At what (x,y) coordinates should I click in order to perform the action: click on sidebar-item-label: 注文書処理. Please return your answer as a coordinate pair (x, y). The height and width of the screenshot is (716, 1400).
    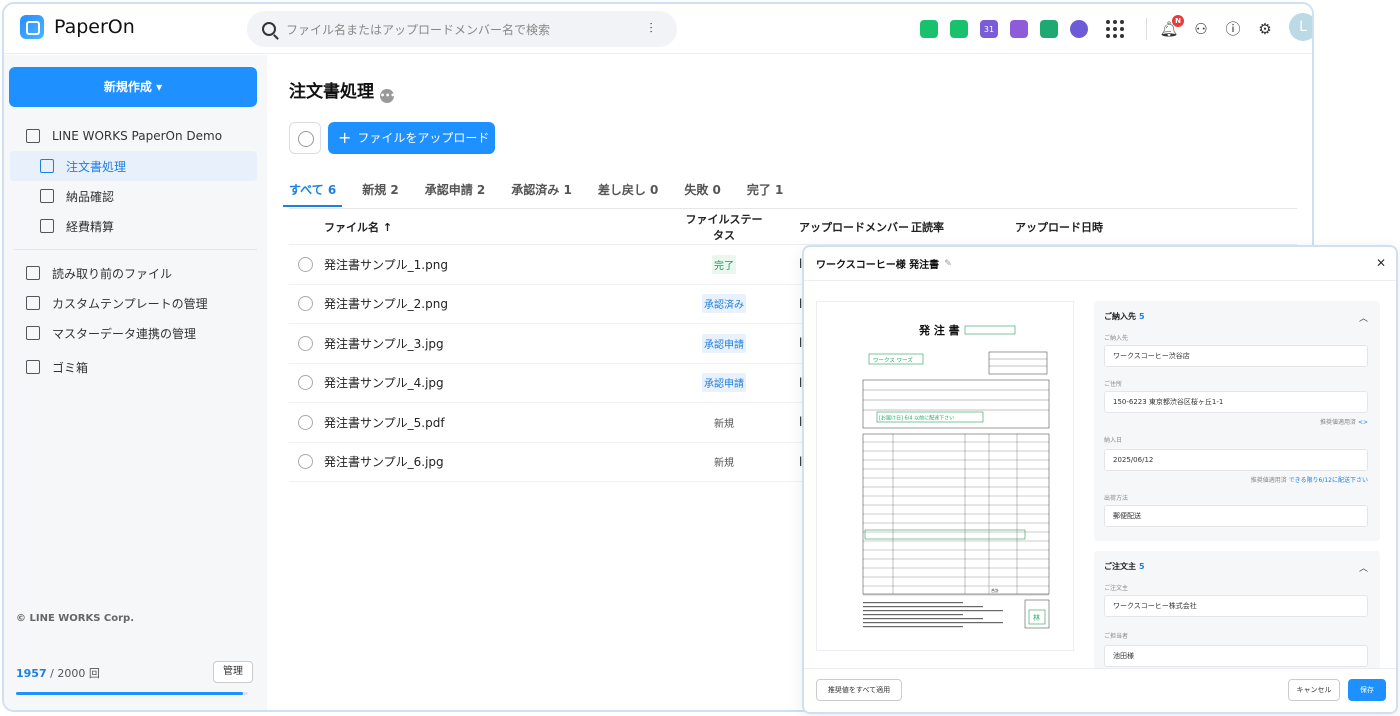
    Looking at the image, I should click on (96, 166).